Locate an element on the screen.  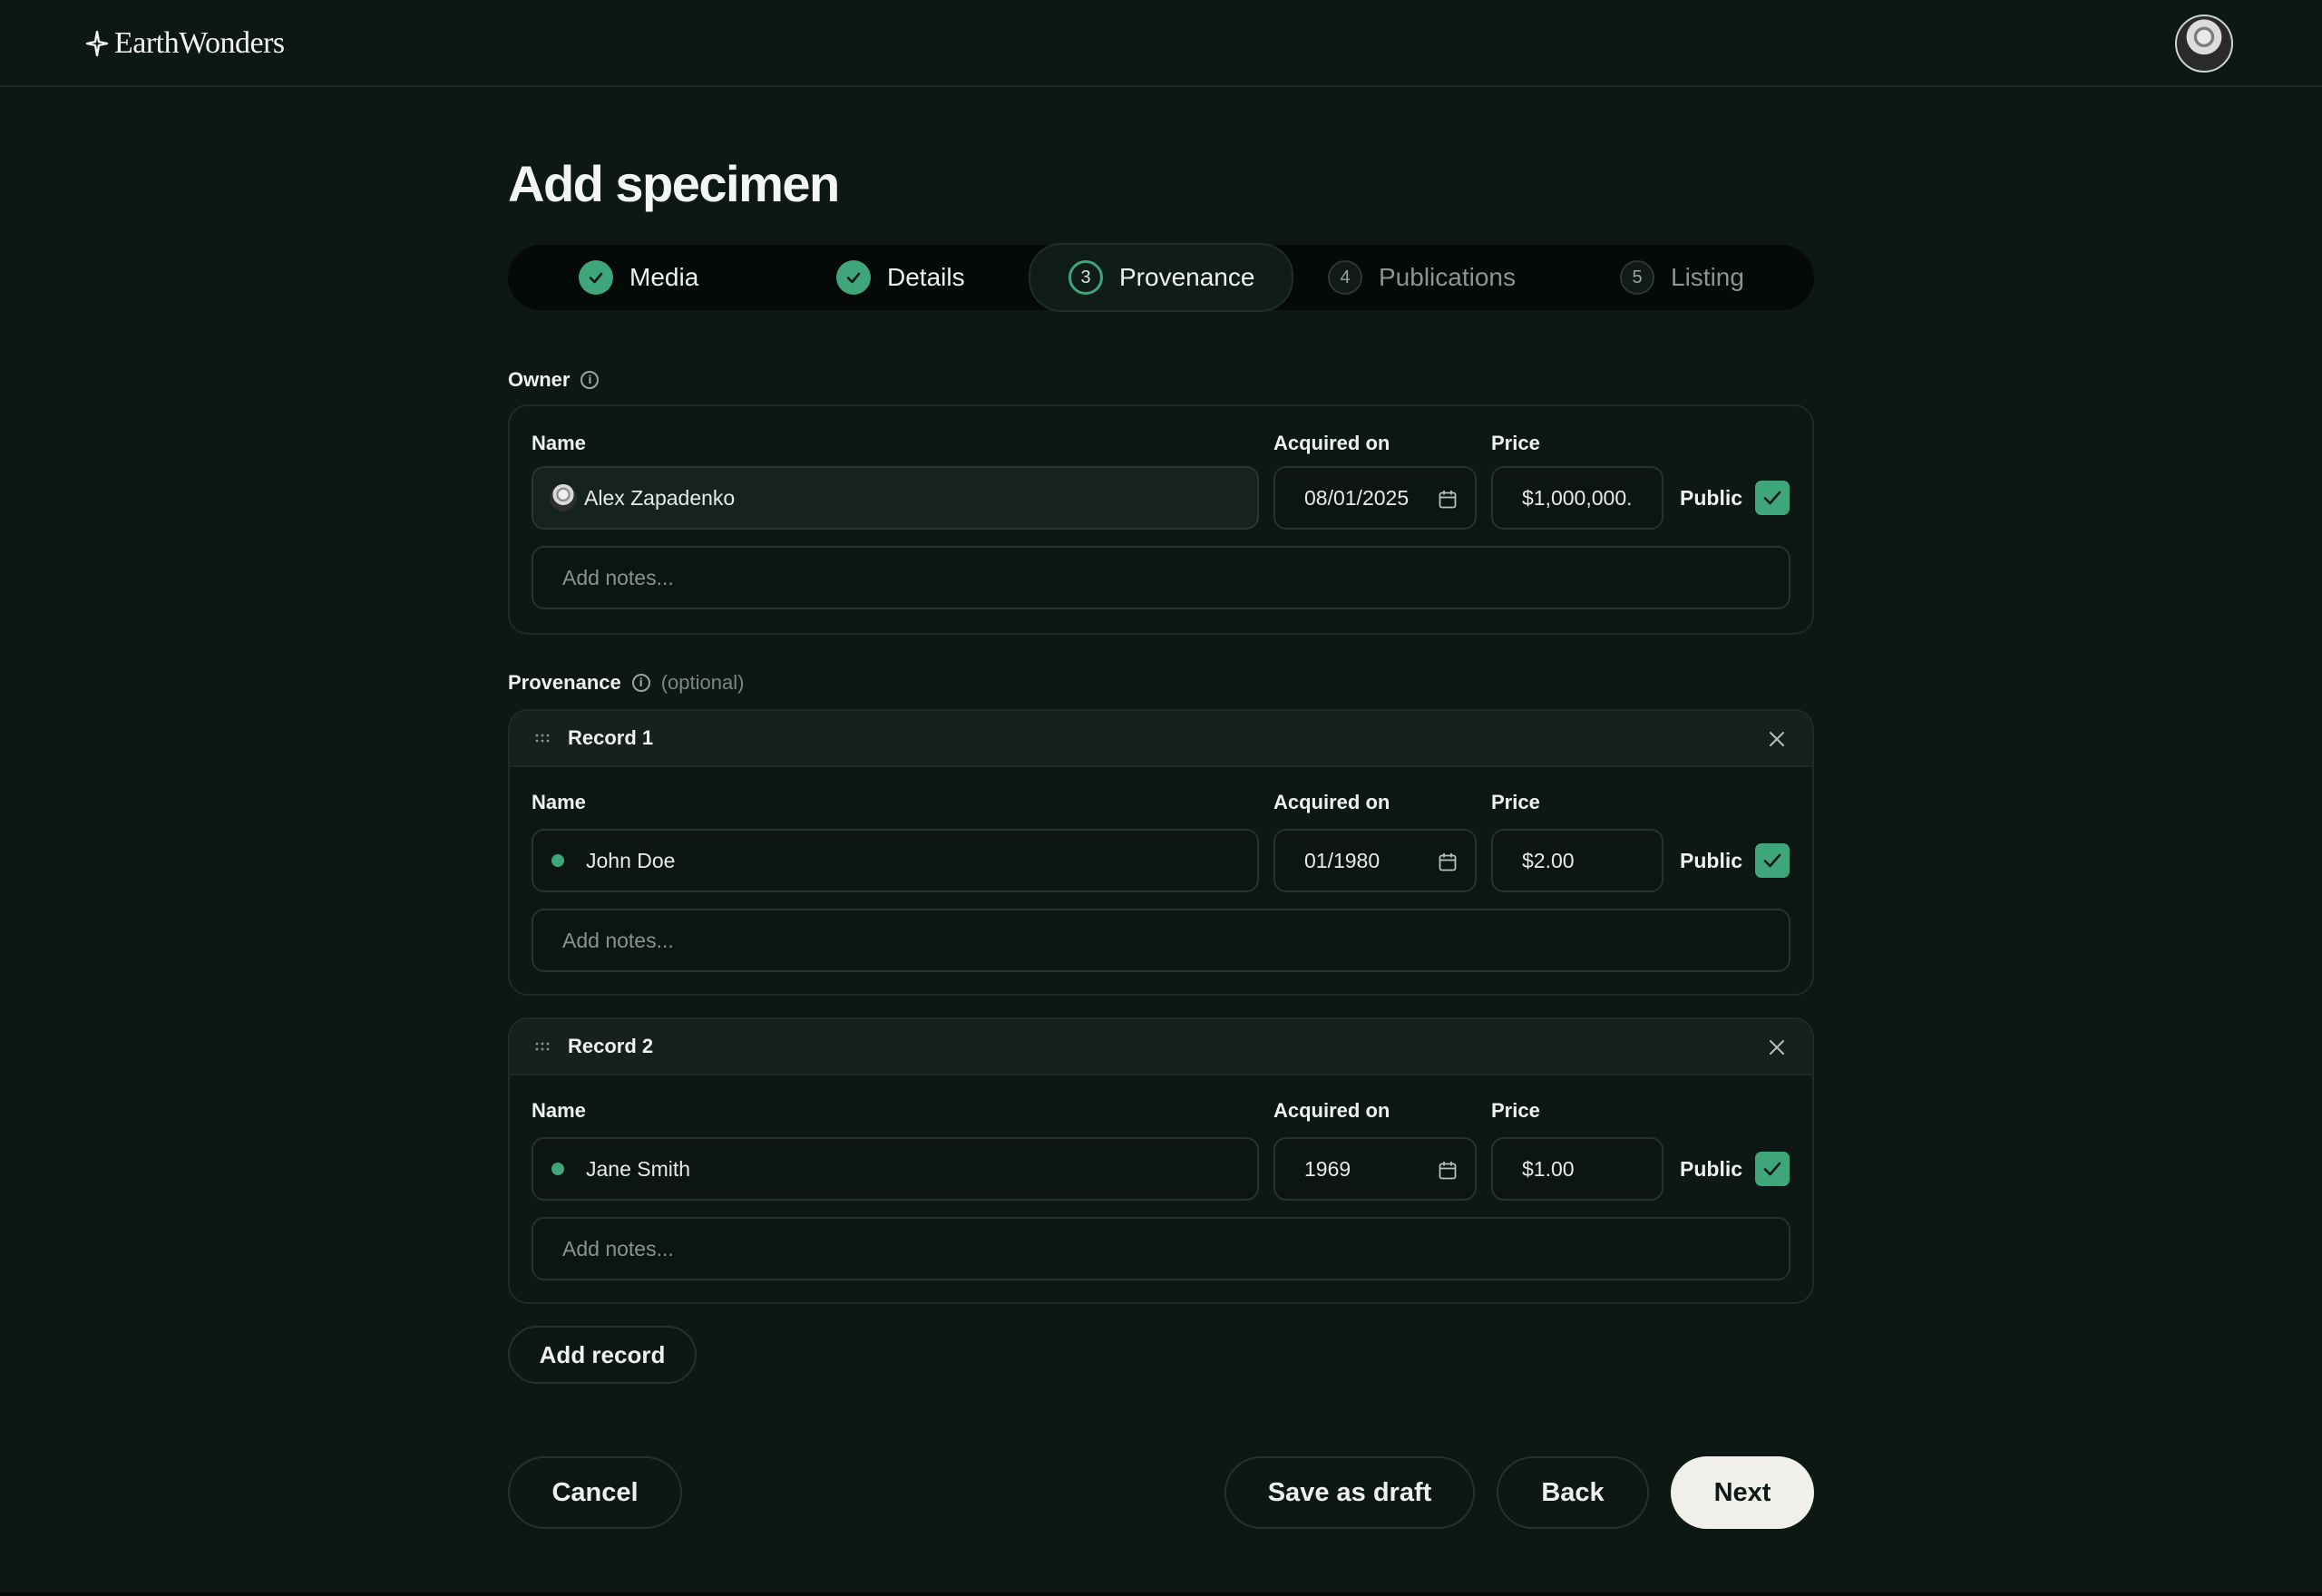
step-number: 3 is located at coordinates (1085, 277).